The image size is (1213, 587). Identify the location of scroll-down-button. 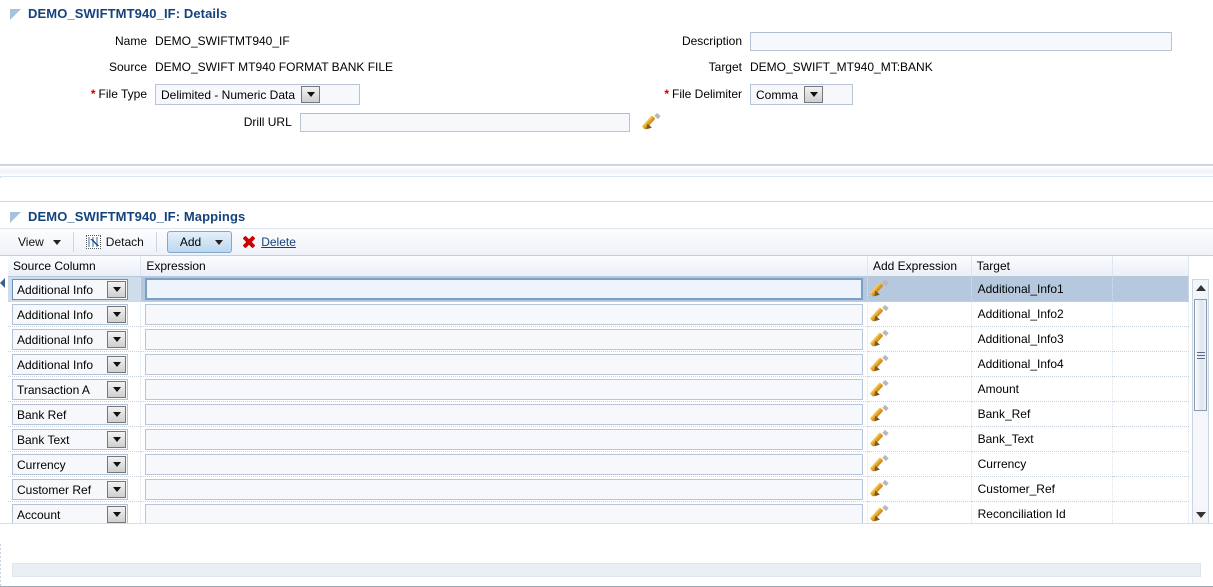
(1200, 515).